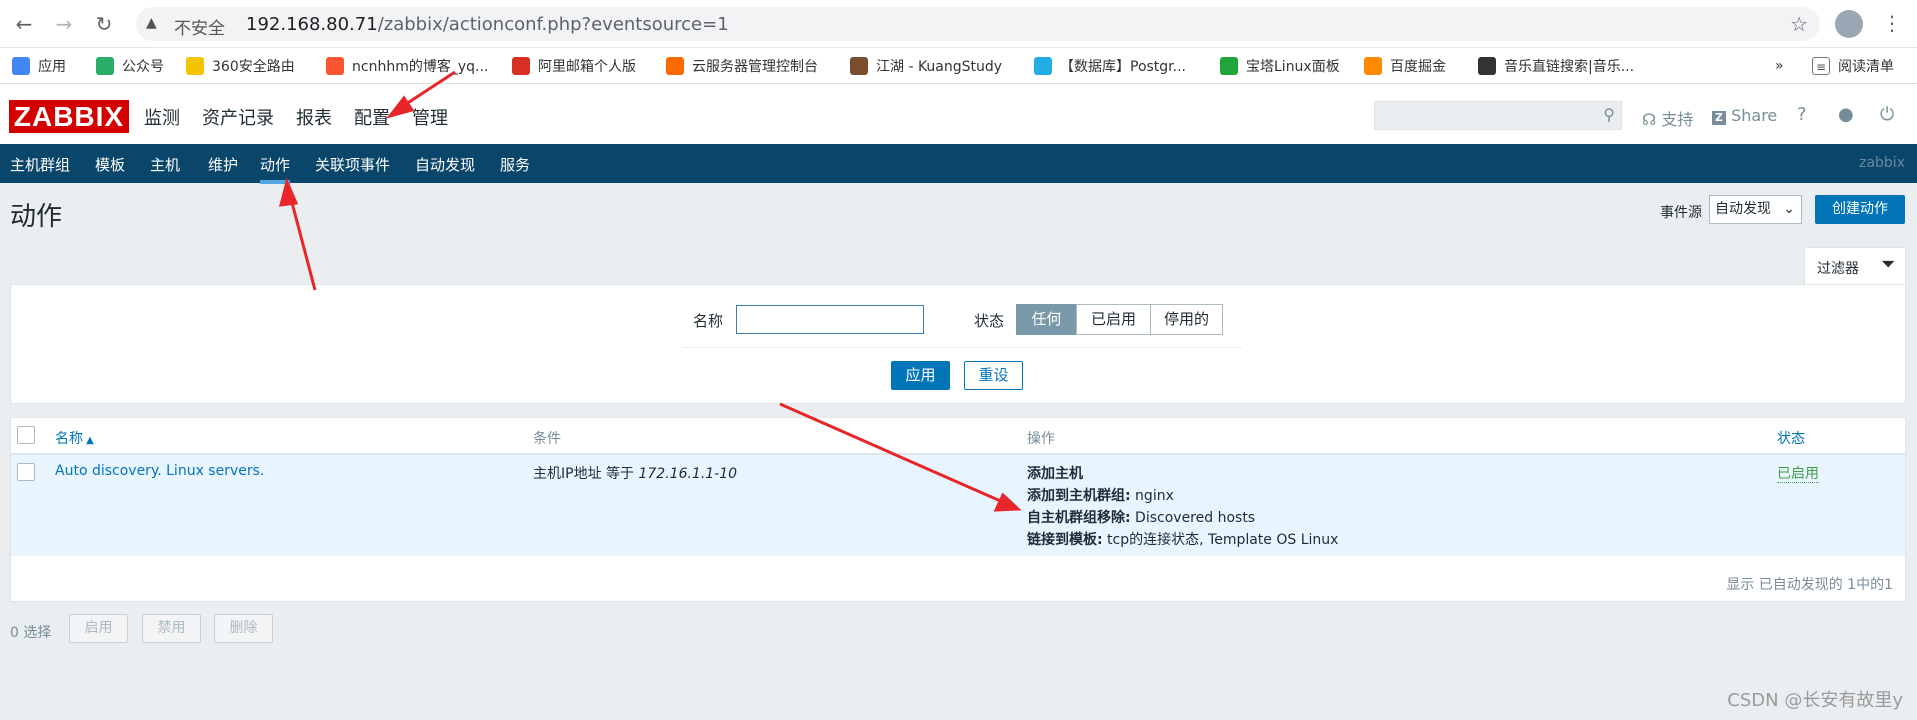 The image size is (1917, 720). I want to click on sub-menu-item: 主机, so click(165, 164).